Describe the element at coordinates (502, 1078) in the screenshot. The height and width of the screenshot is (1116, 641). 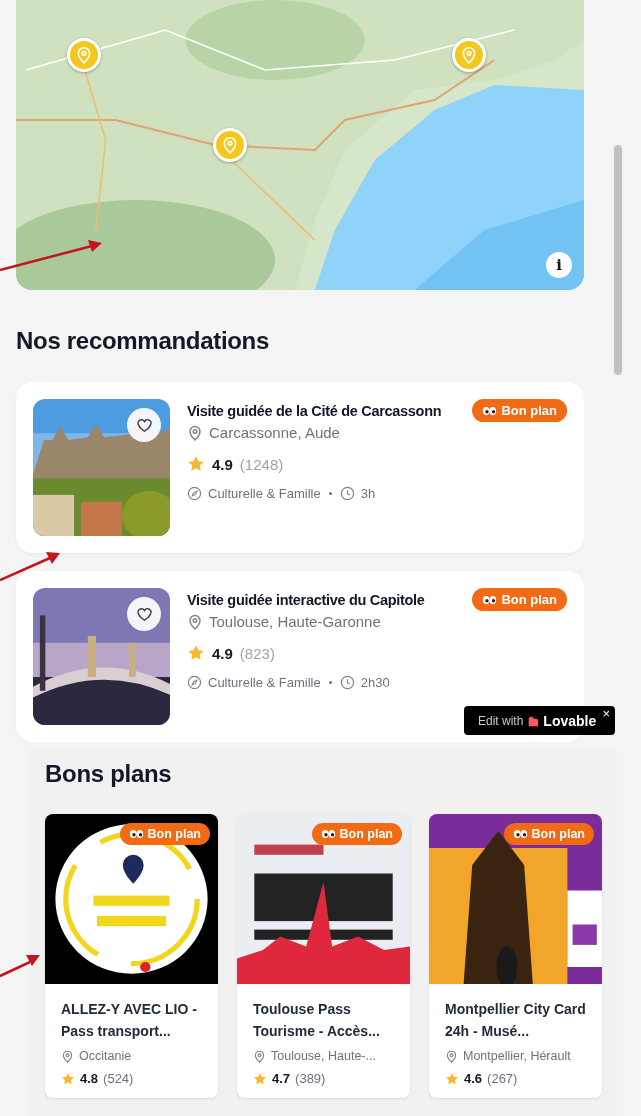
I see `review-count: (267)` at that location.